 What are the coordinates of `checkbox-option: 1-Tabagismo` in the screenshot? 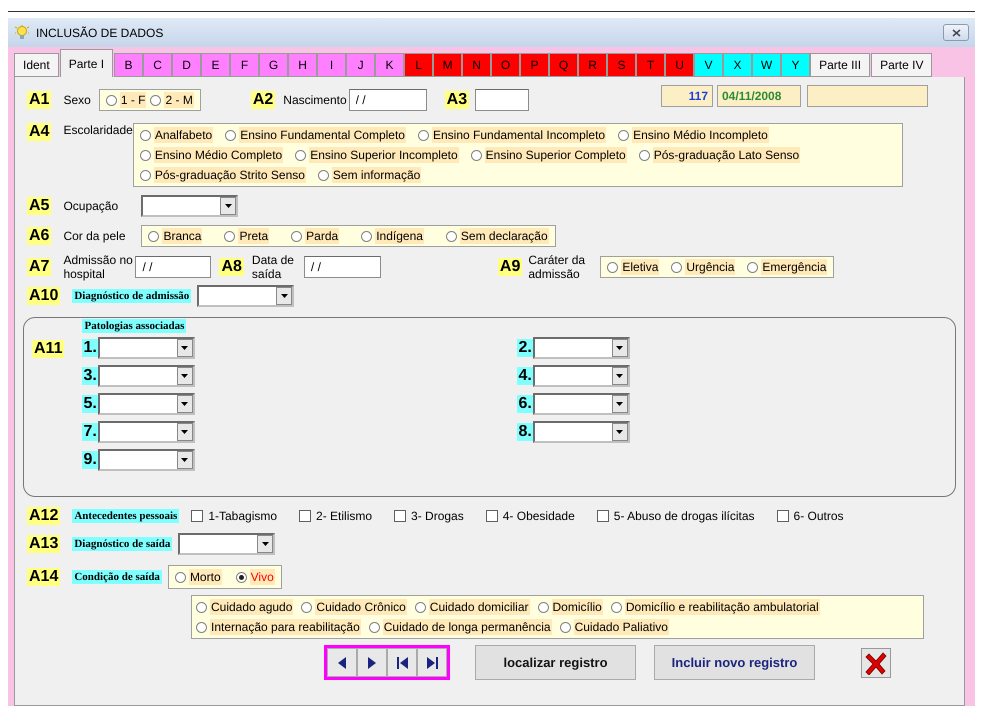 It's located at (234, 516).